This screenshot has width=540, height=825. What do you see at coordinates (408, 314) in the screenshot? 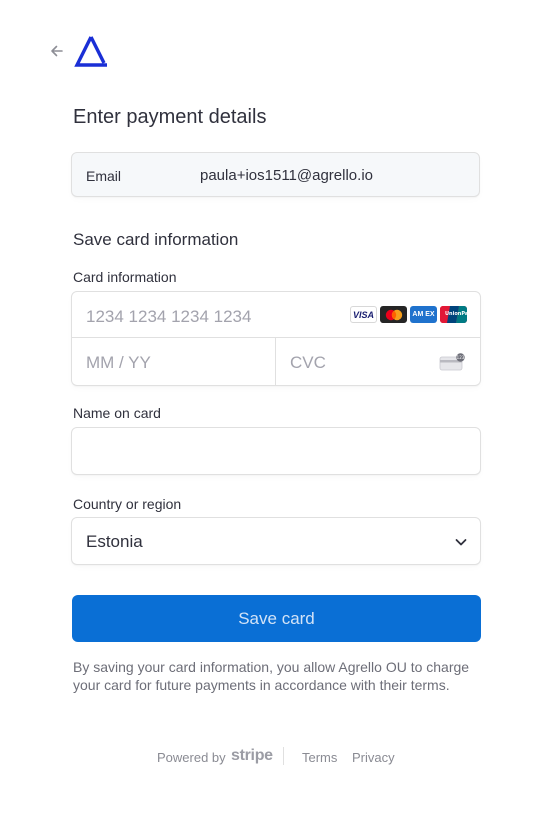
I see `card-brand-icons: VISA AM EX UnionPay` at bounding box center [408, 314].